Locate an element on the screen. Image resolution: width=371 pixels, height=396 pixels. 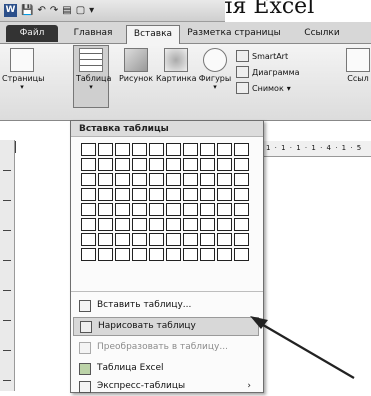
save-icon: 💾 is located at coordinates (27, 11).